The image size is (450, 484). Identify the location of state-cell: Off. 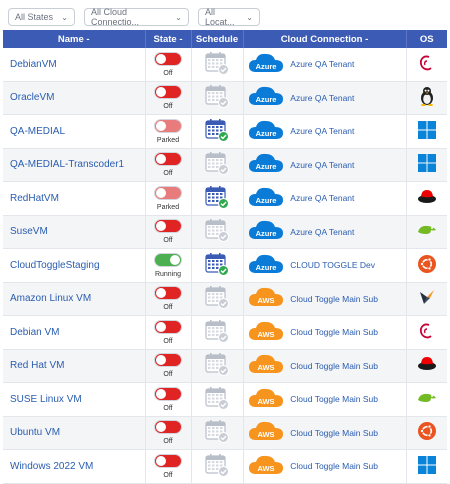
(168, 399).